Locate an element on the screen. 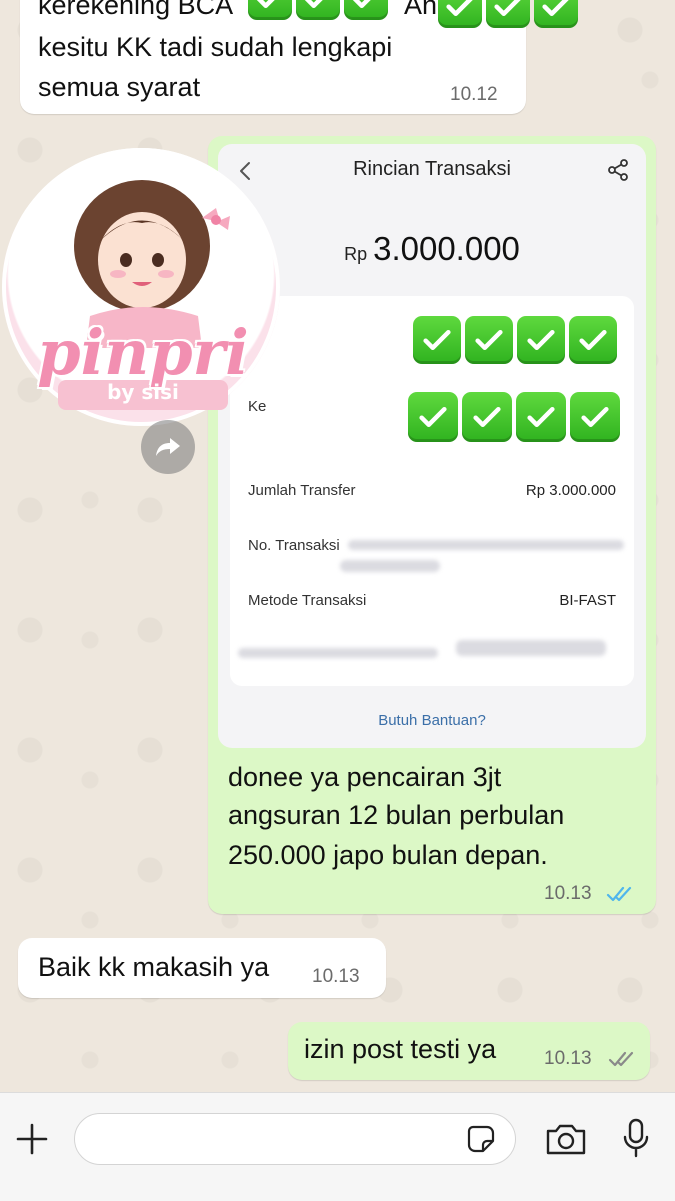  detail-label-method: Metode Transaksi is located at coordinates (307, 600).